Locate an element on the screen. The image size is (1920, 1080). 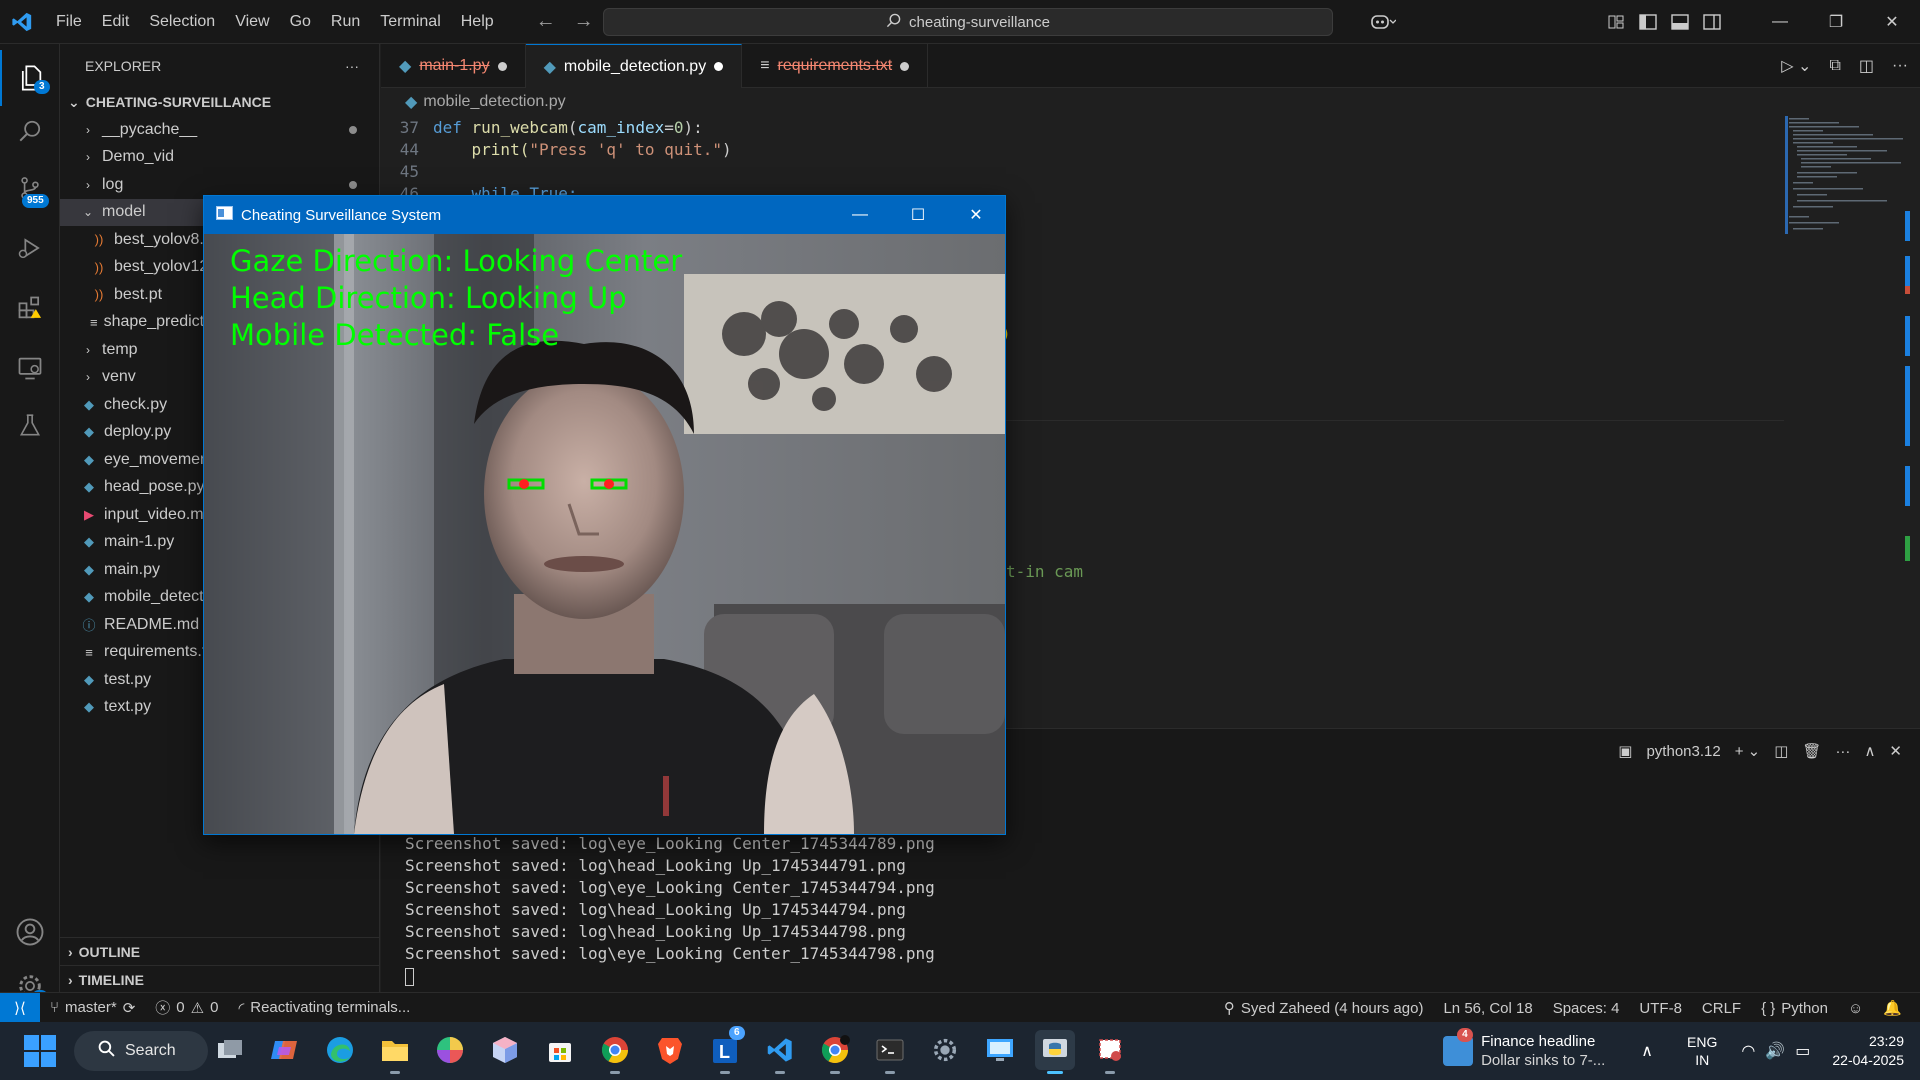
minimap is located at coordinates (1845, 181).